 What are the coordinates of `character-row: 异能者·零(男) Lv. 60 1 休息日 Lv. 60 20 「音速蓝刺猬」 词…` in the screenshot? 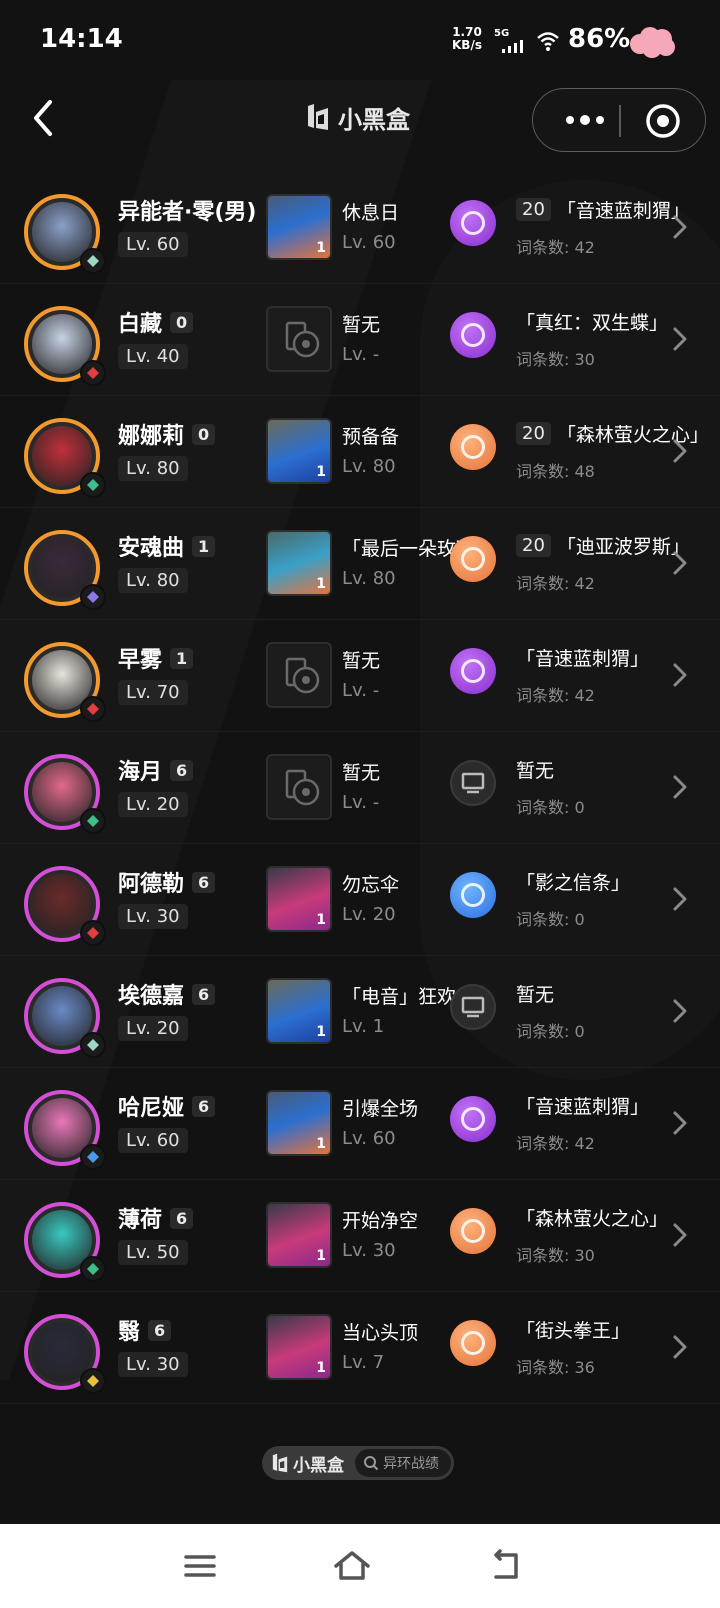 It's located at (360, 228).